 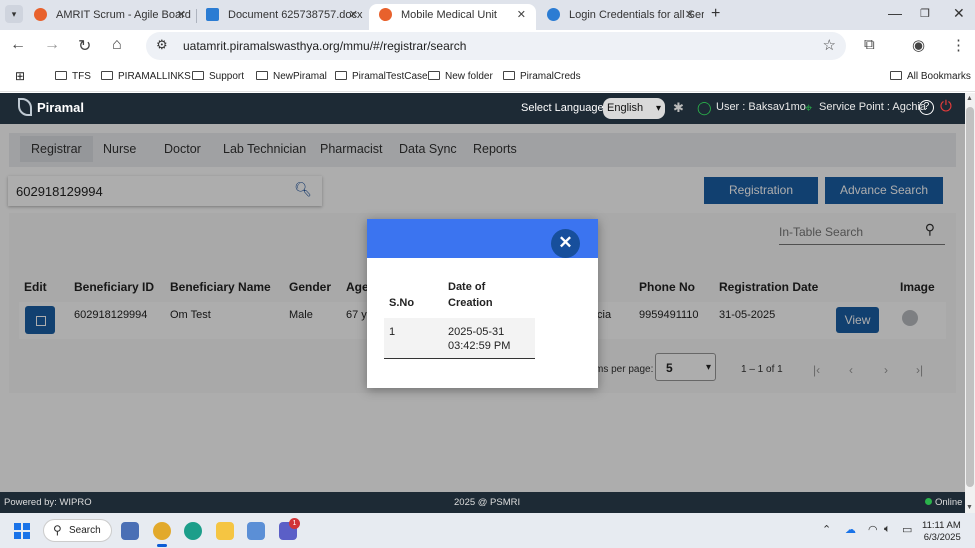 I want to click on show-hidden-icons-icon: ⌃, so click(x=826, y=529).